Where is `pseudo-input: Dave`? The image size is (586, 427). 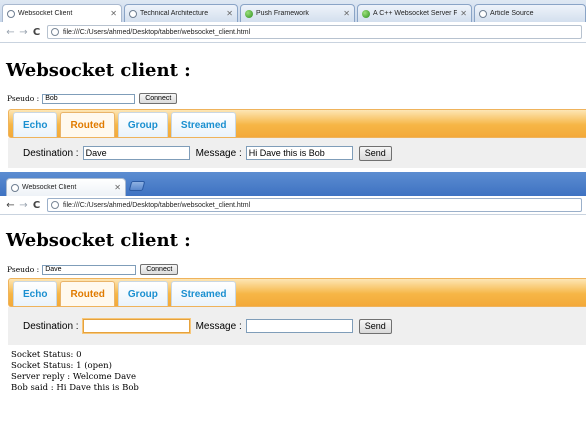 pseudo-input: Dave is located at coordinates (89, 269).